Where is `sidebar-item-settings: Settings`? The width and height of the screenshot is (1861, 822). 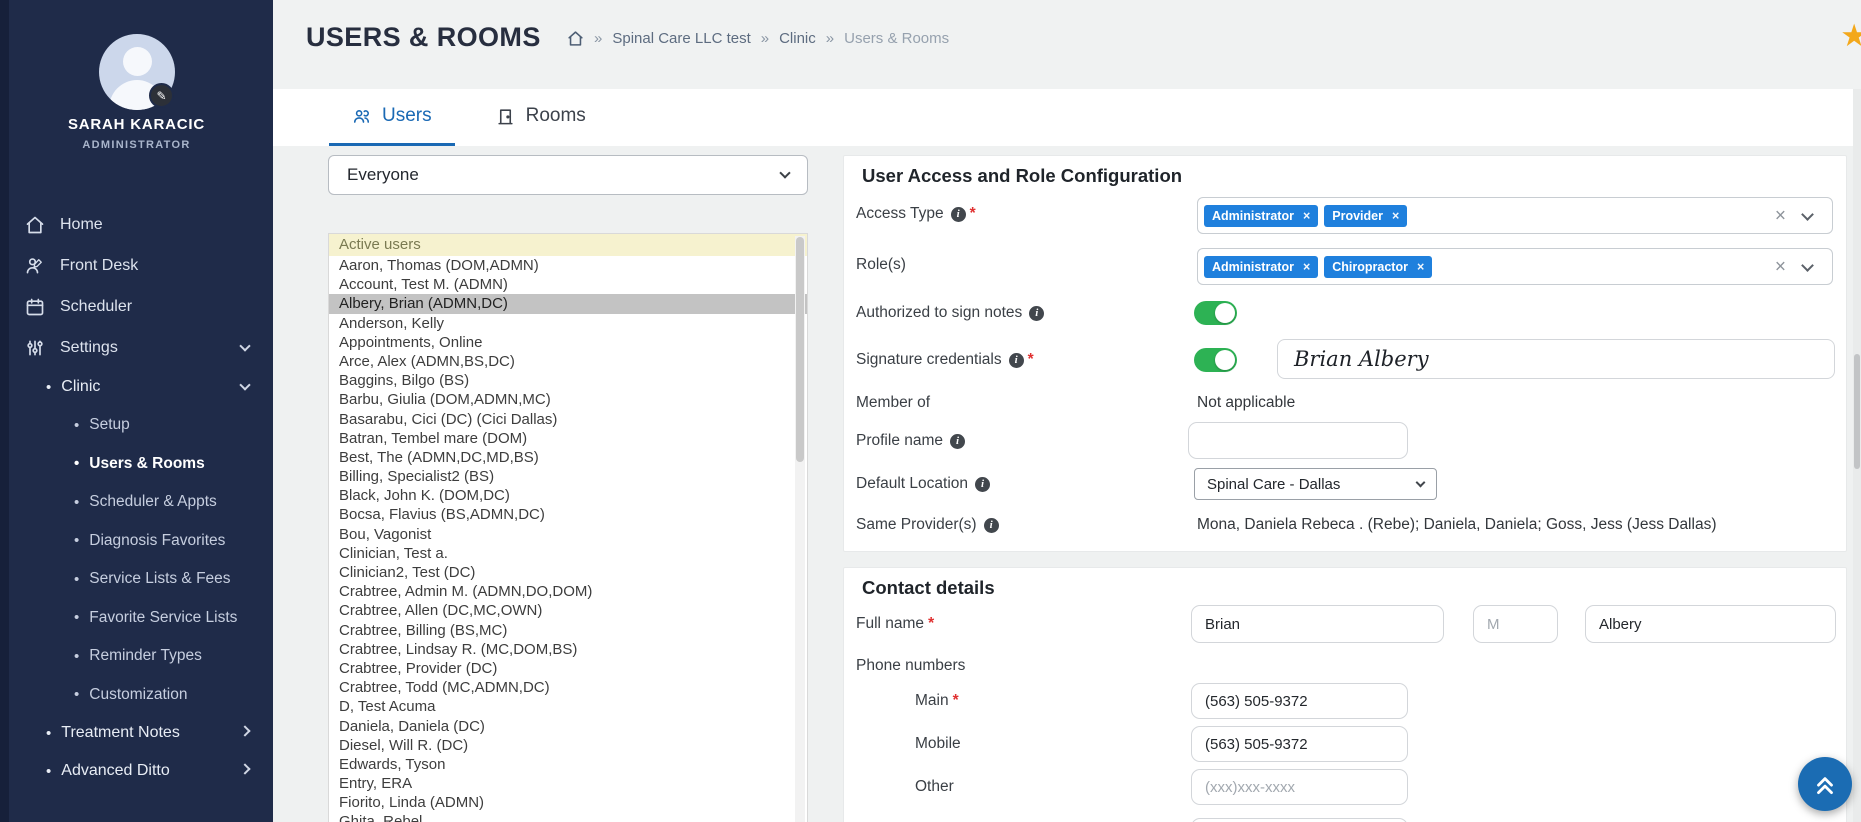 sidebar-item-settings: Settings is located at coordinates (136, 347).